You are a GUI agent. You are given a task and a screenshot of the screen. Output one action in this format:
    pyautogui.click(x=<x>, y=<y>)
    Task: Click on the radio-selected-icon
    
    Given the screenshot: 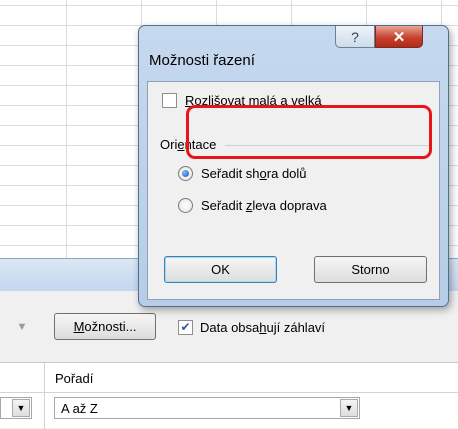 What is the action you would take?
    pyautogui.click(x=185, y=173)
    